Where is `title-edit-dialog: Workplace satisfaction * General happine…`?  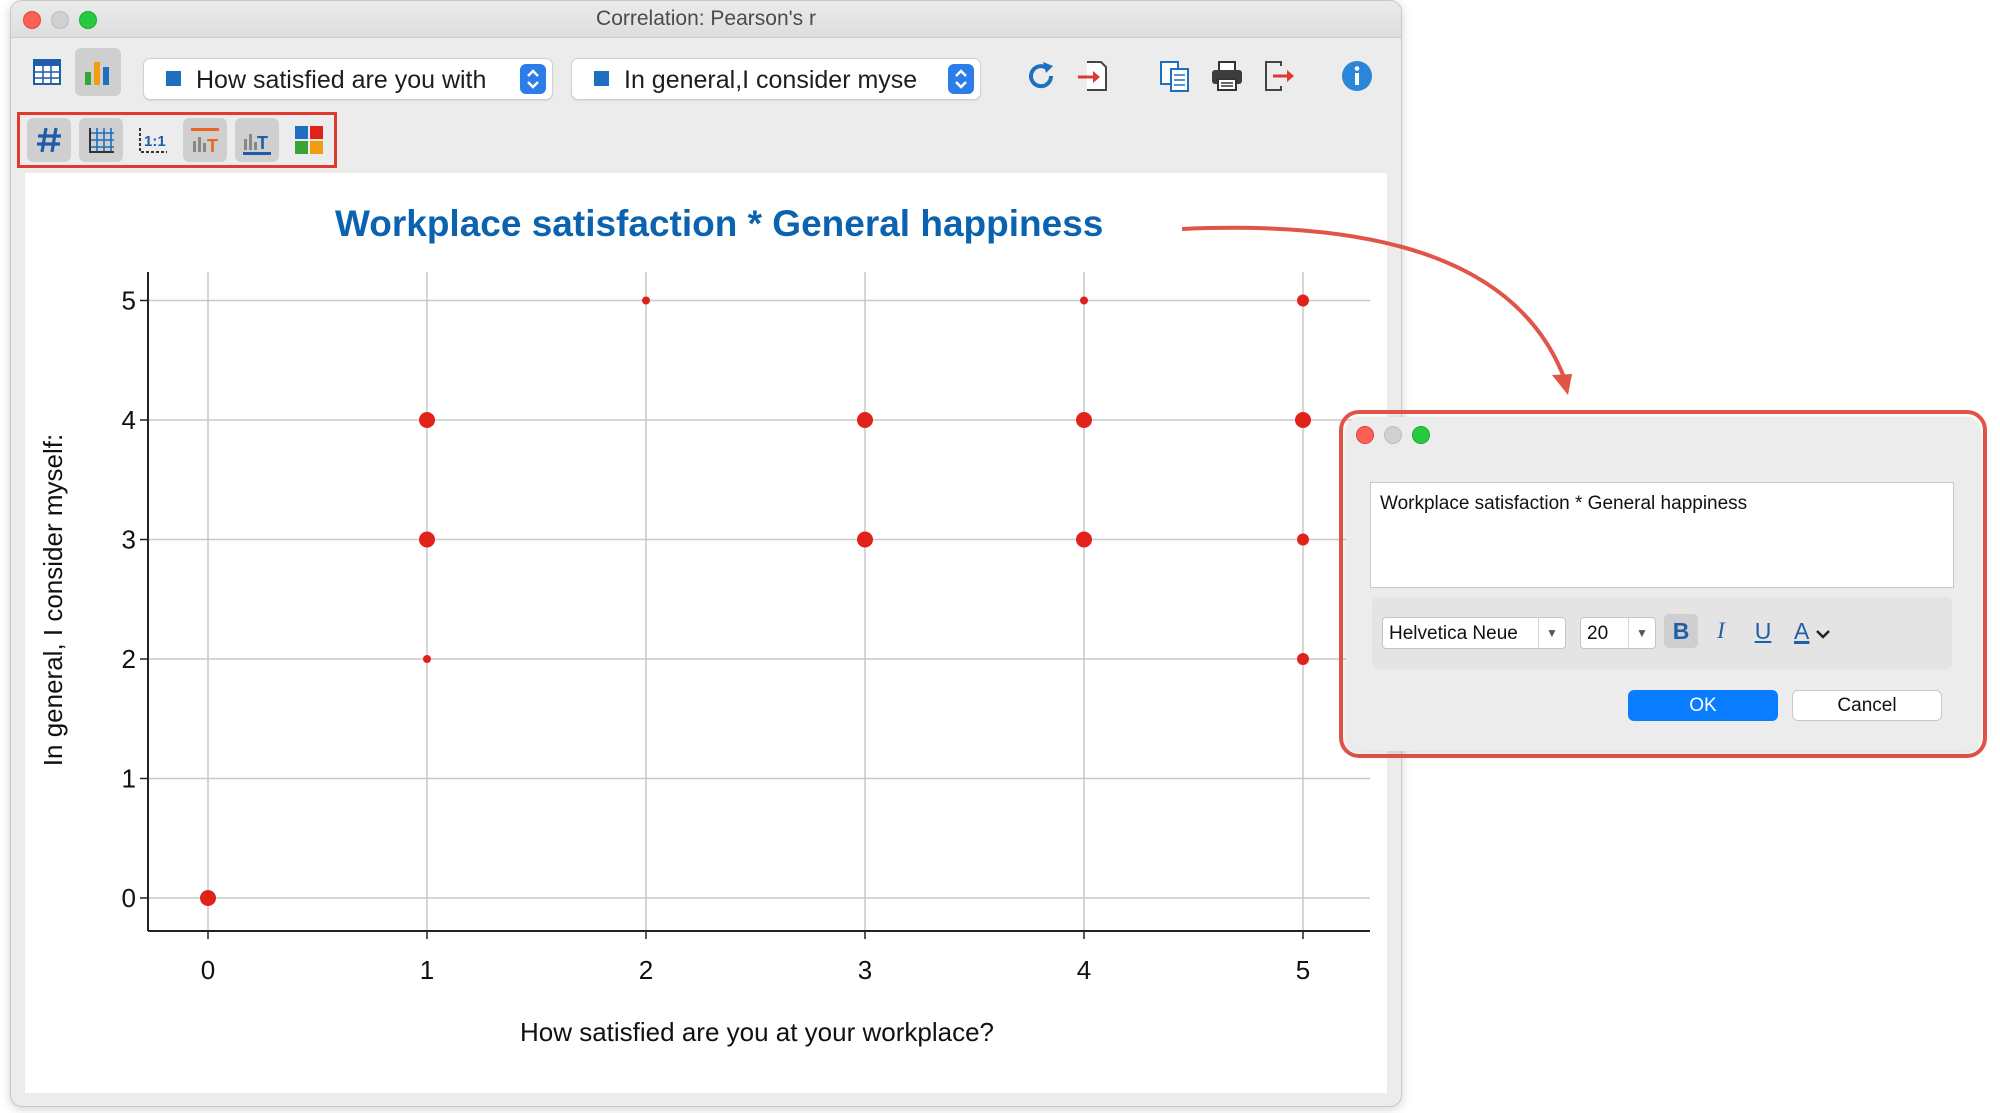 title-edit-dialog: Workplace satisfaction * General happine… is located at coordinates (1663, 584).